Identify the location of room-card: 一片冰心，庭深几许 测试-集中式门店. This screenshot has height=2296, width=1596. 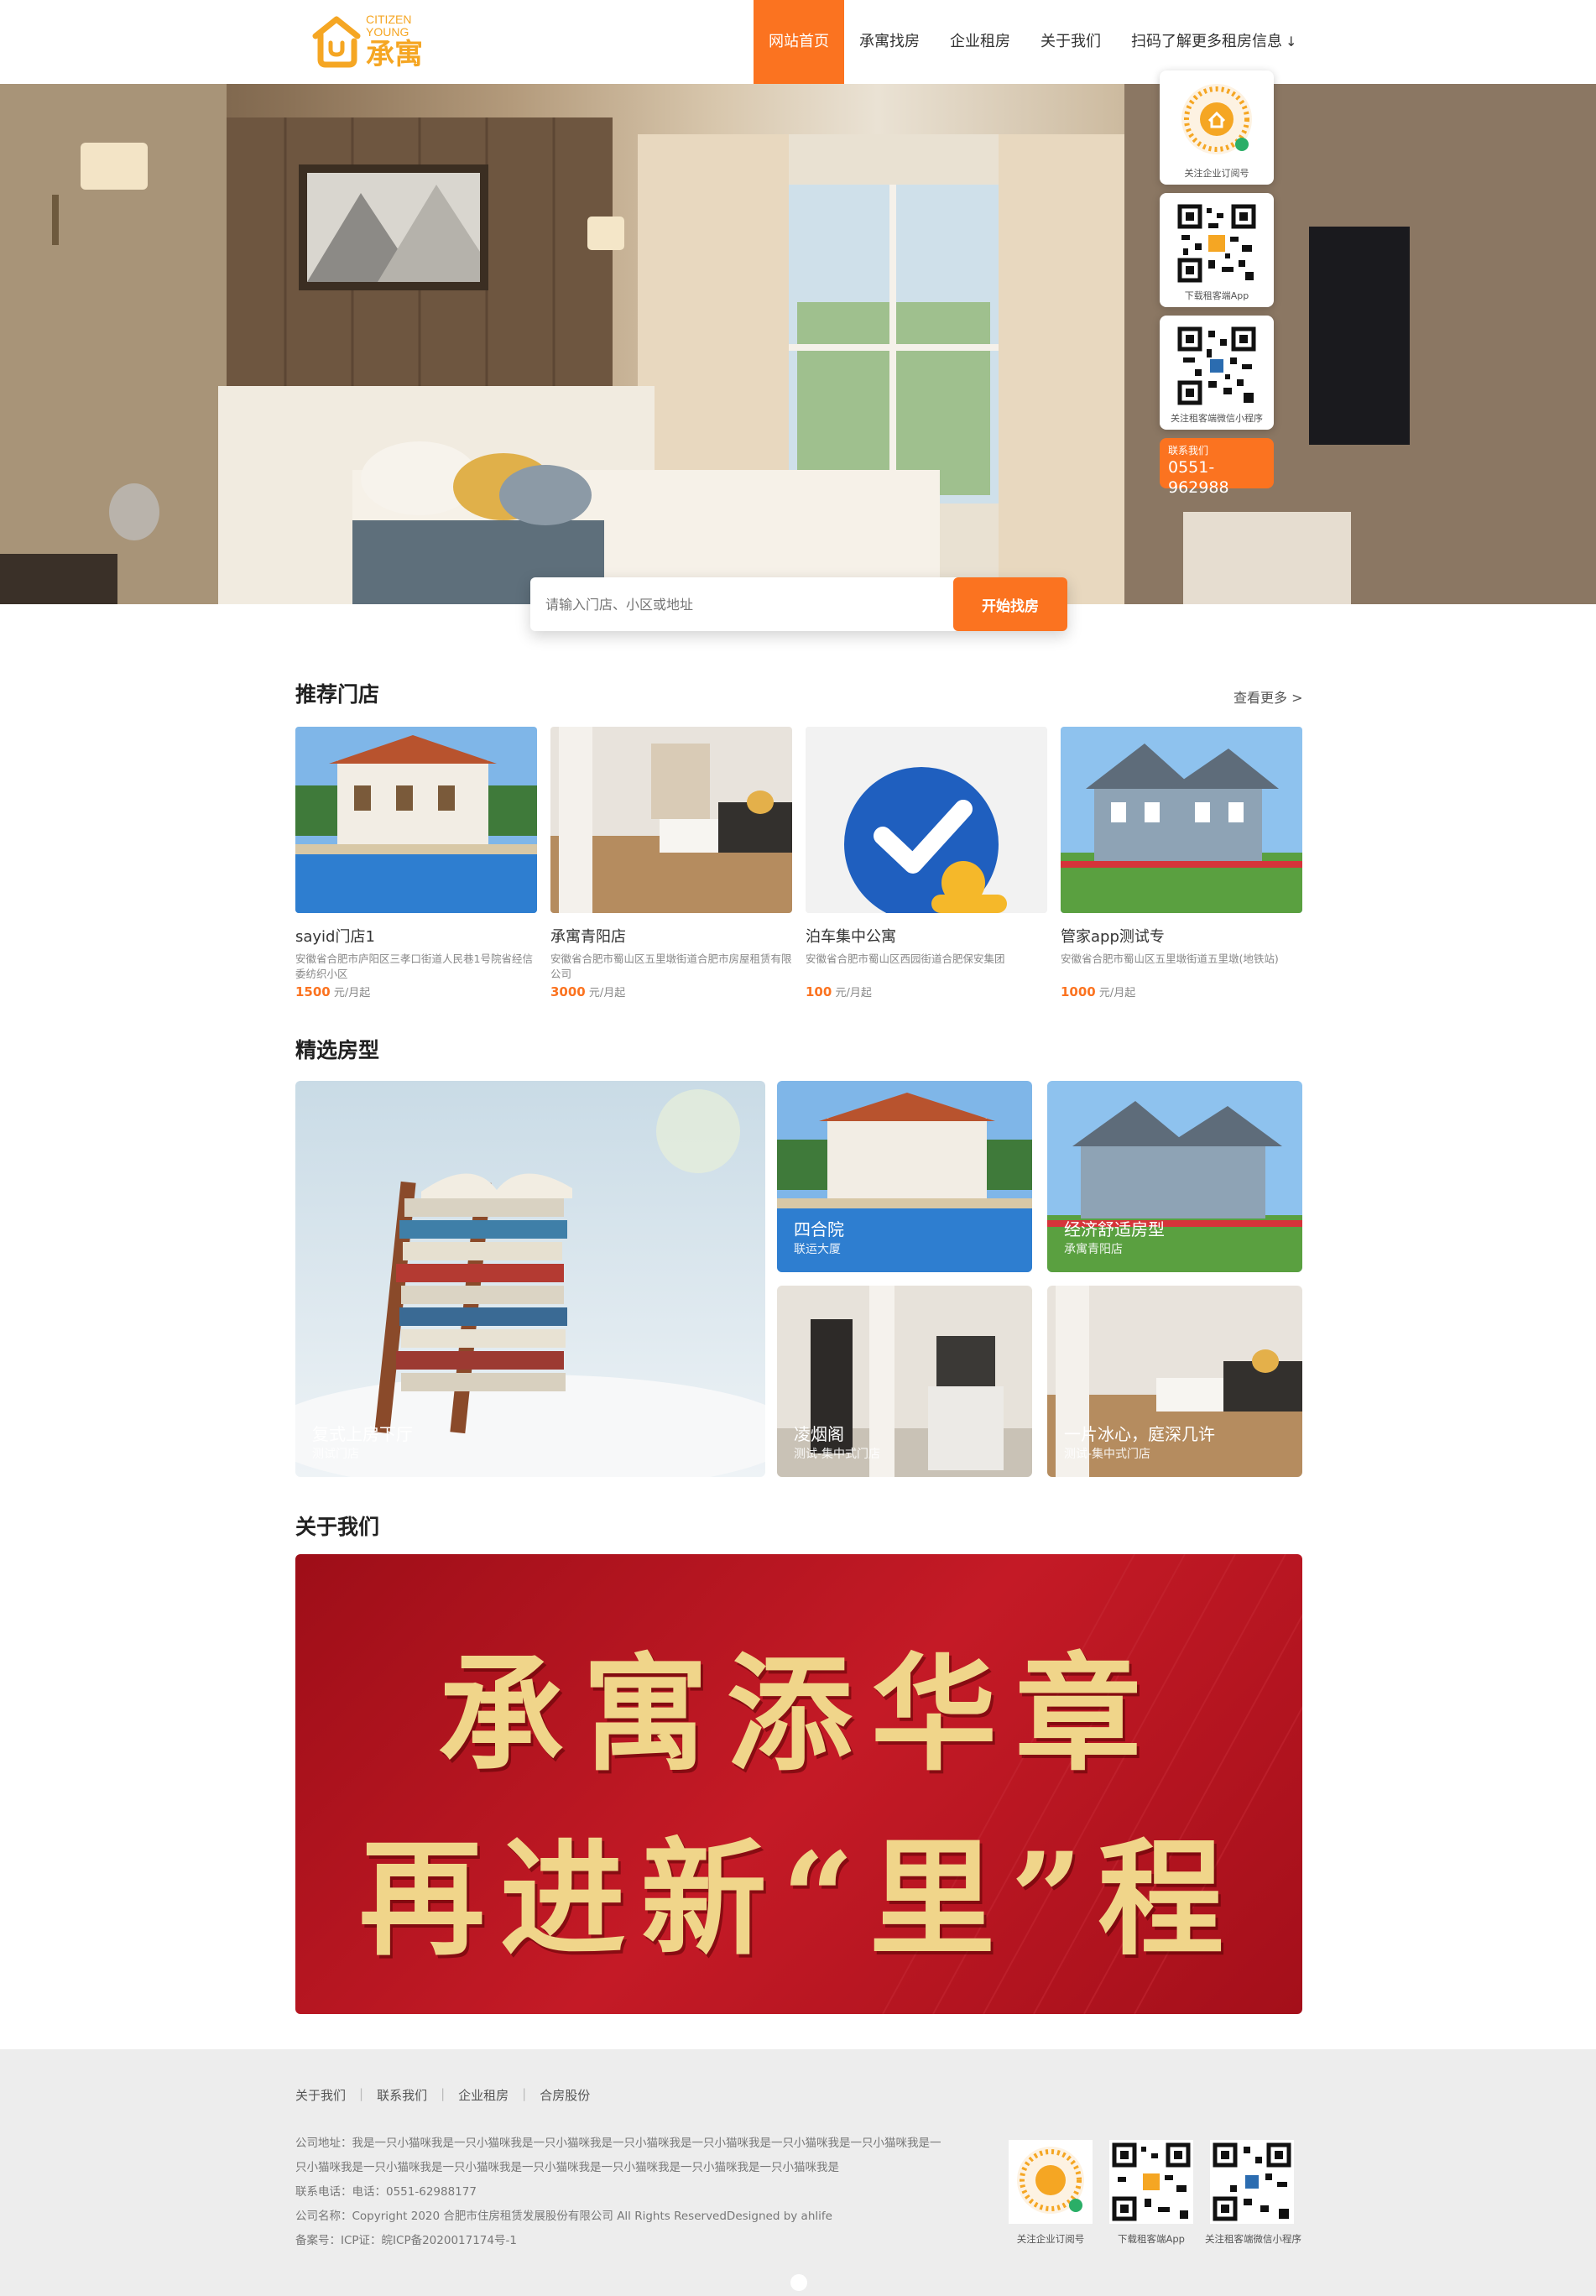
(1174, 1381).